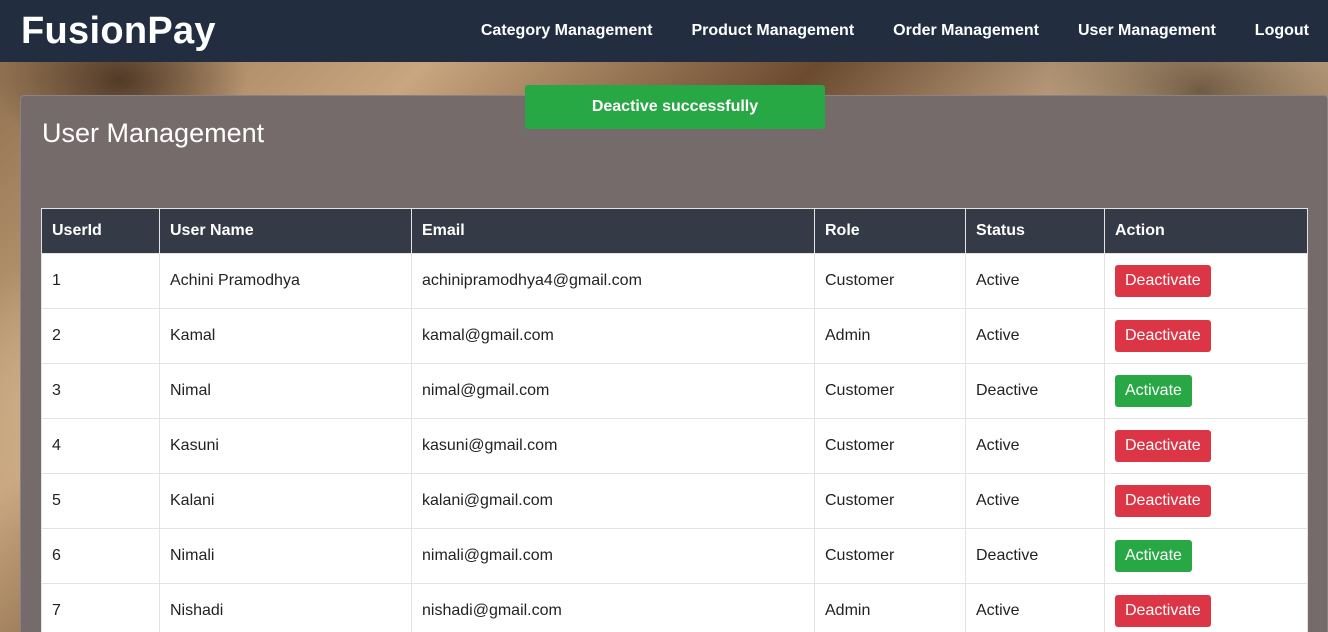 This screenshot has height=632, width=1328. I want to click on header-user-name: User Name, so click(285, 231).